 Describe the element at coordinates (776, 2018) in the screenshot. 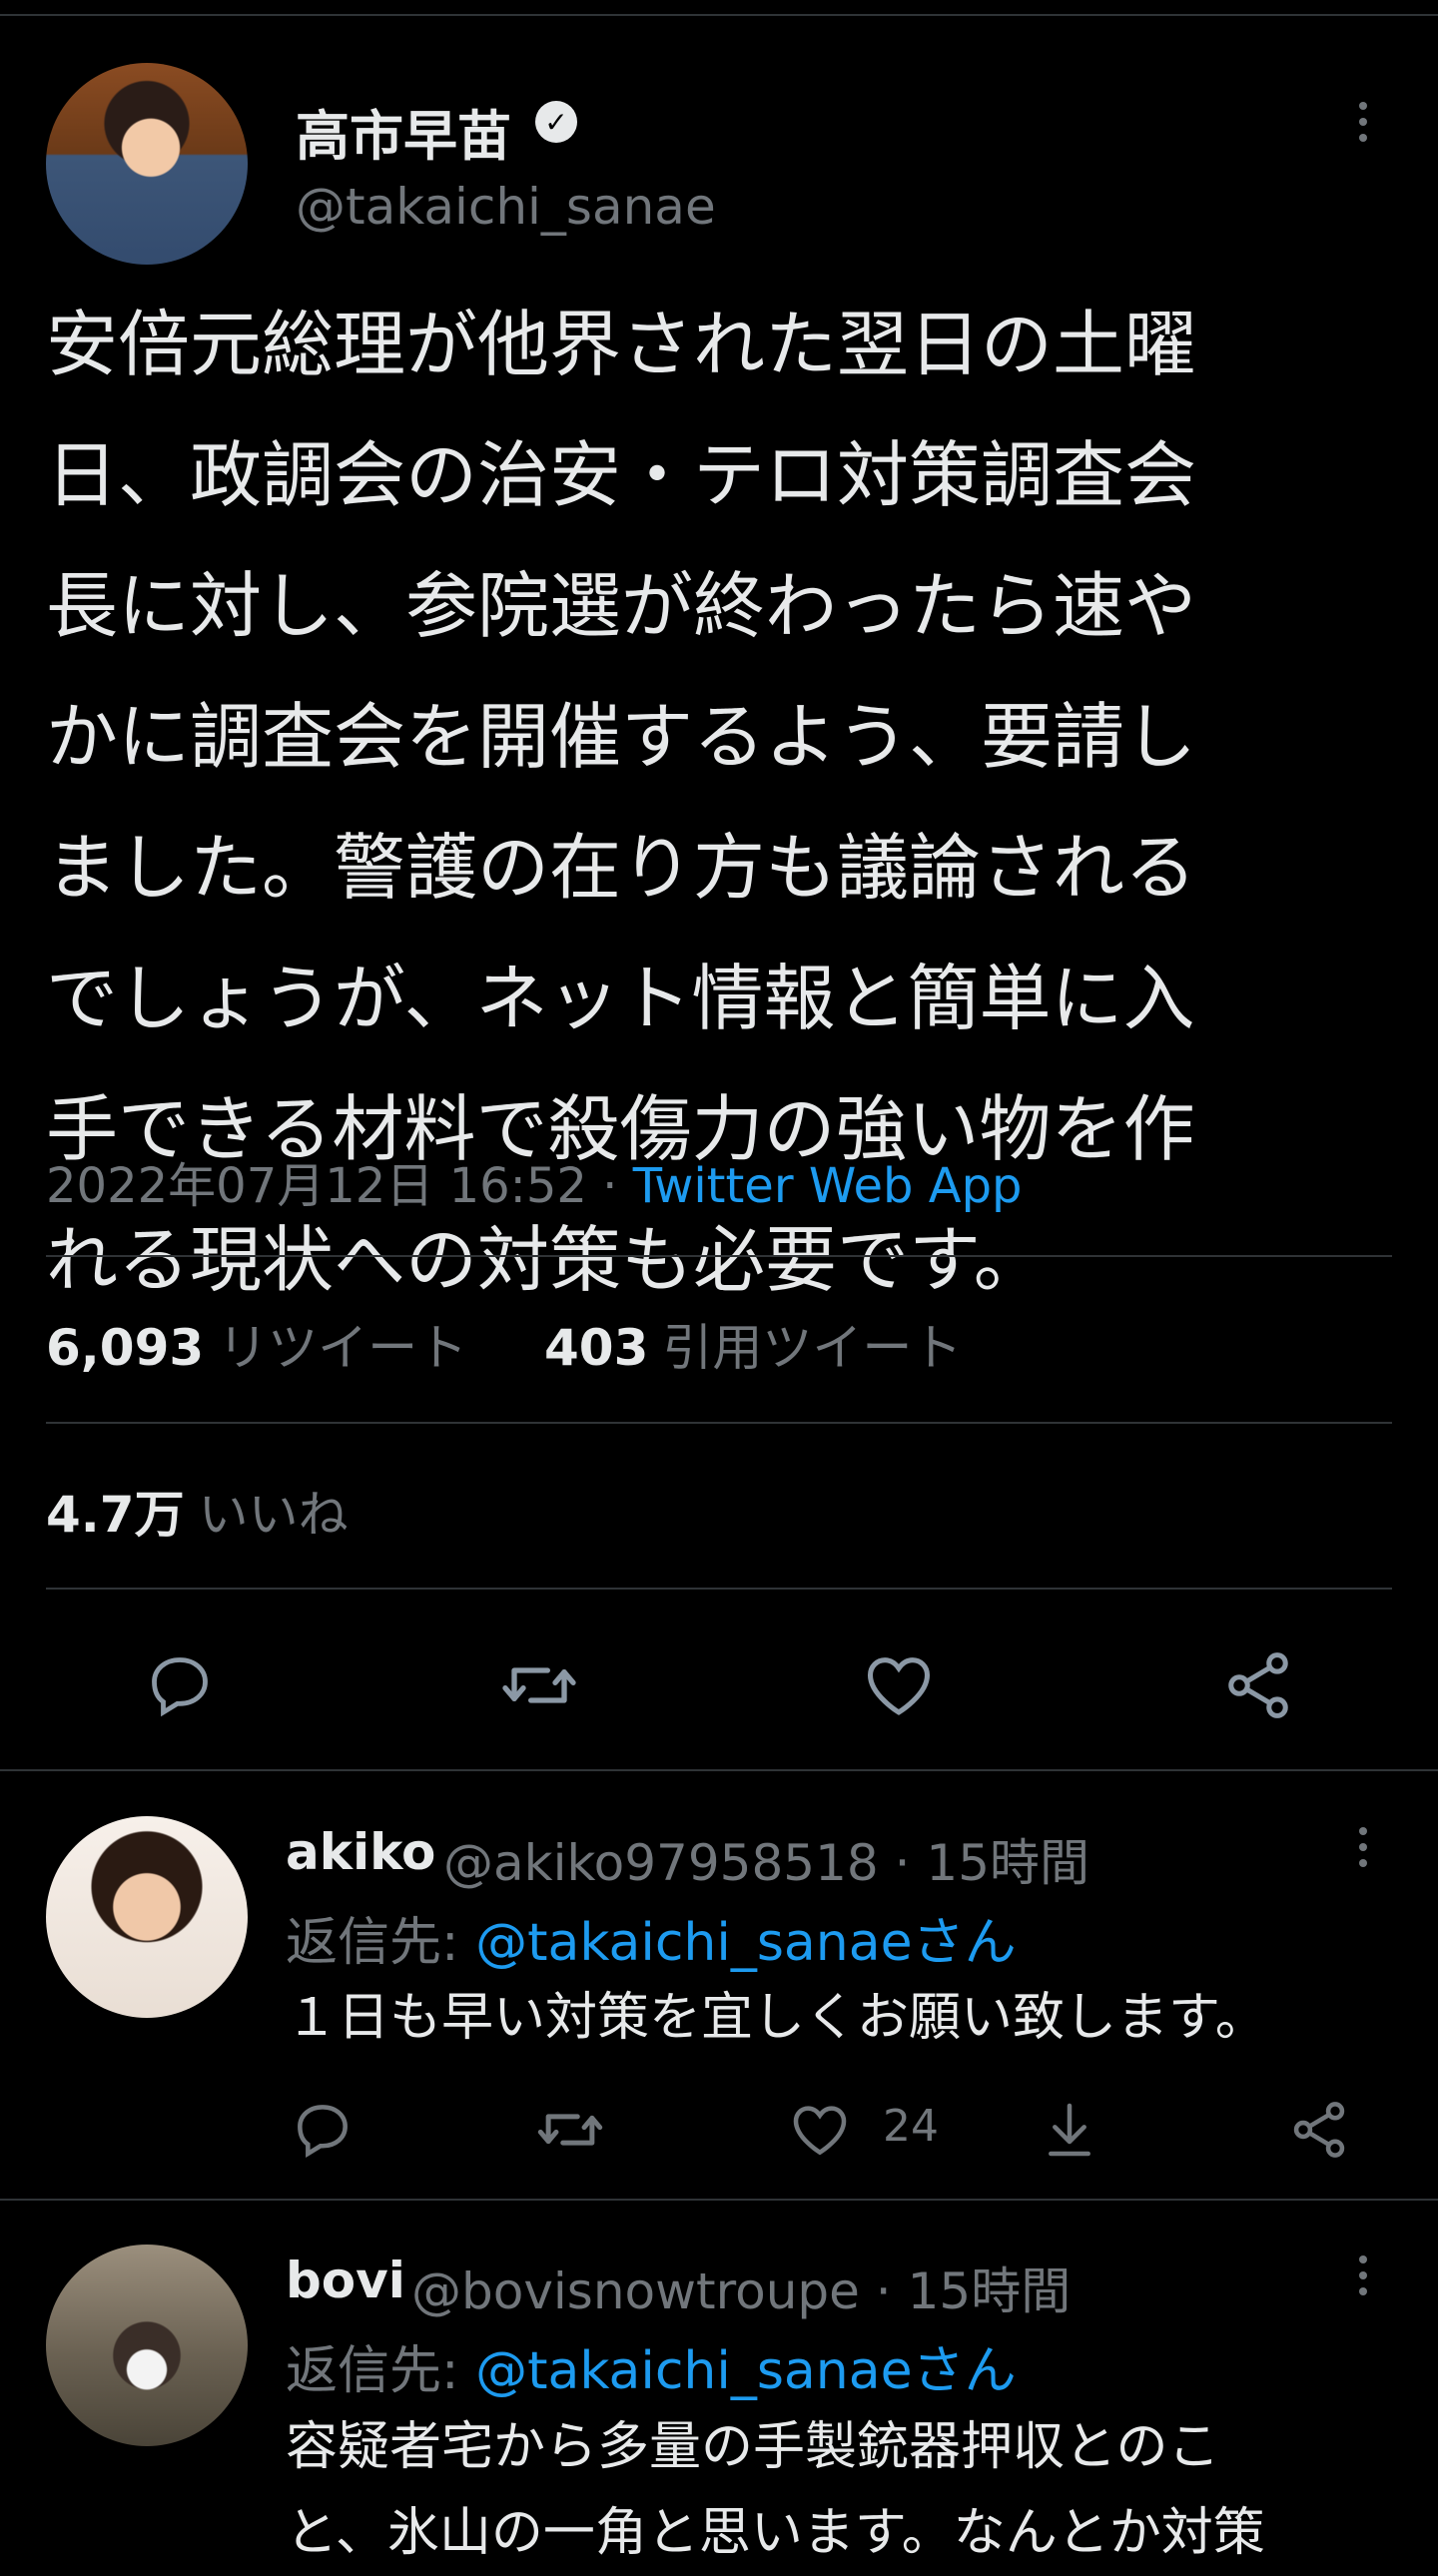

I see `reply-text: １日も早い対策を宜しくお願い致します。` at that location.